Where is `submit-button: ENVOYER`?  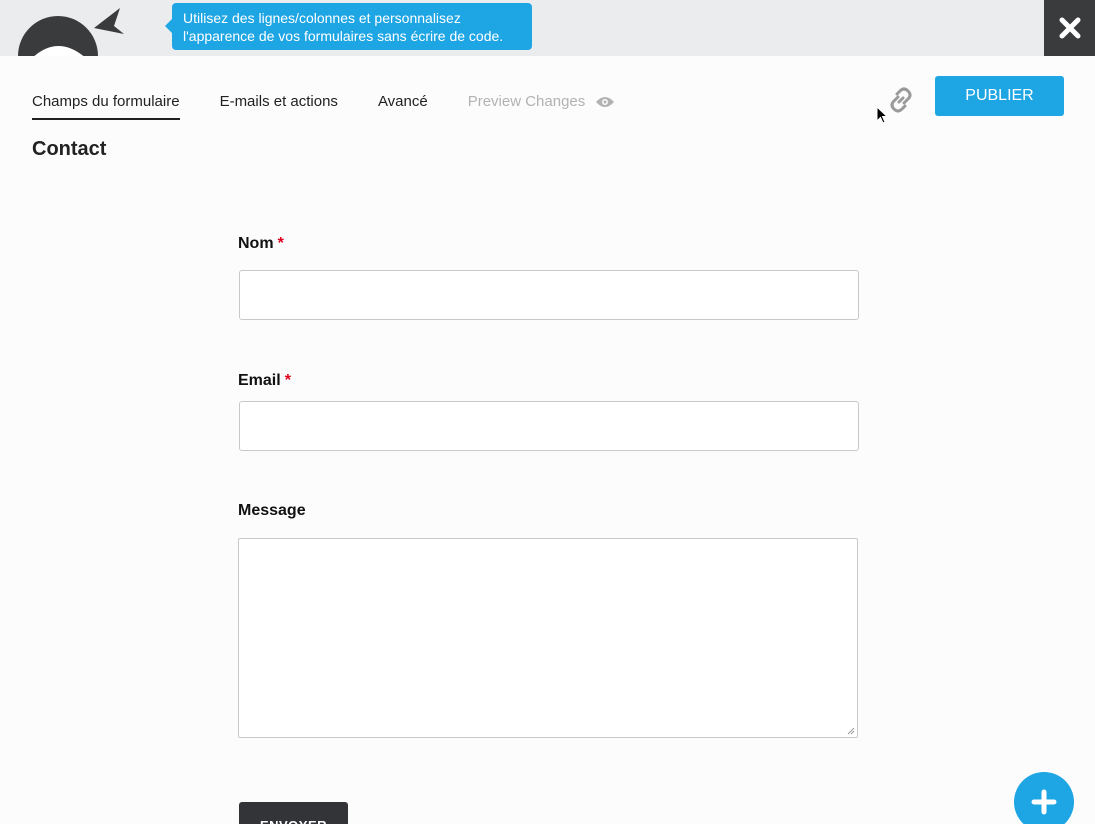 submit-button: ENVOYER is located at coordinates (293, 813).